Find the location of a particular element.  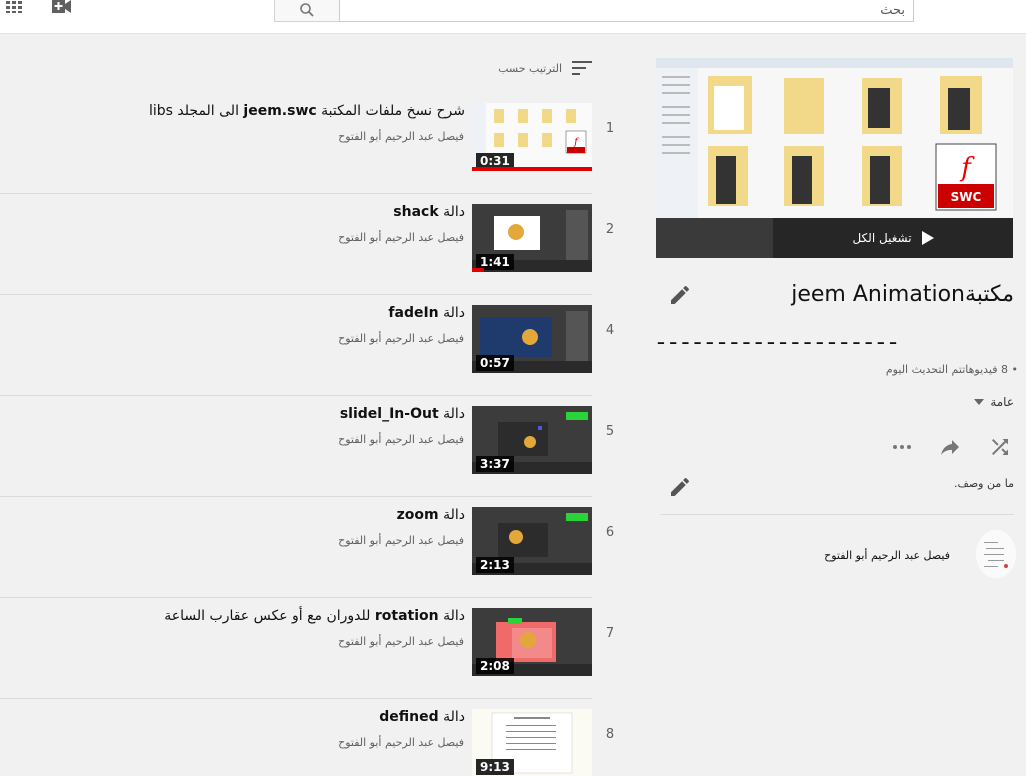

video-title-link: دالة zoom is located at coordinates (431, 515).